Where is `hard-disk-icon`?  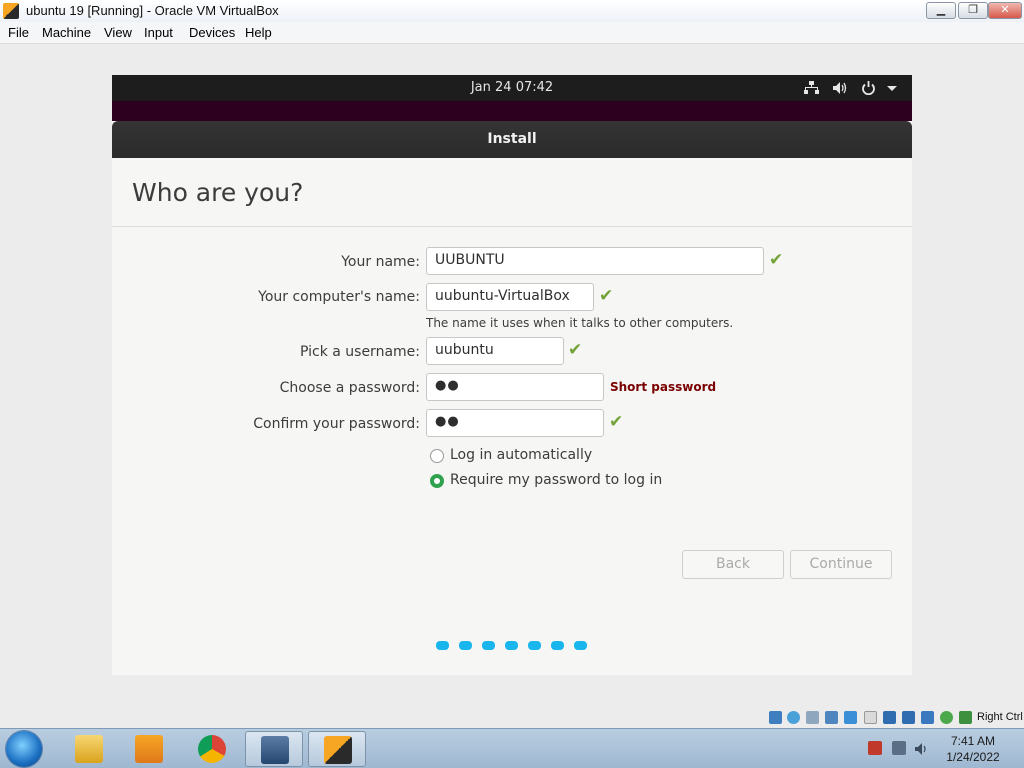 hard-disk-icon is located at coordinates (775, 717).